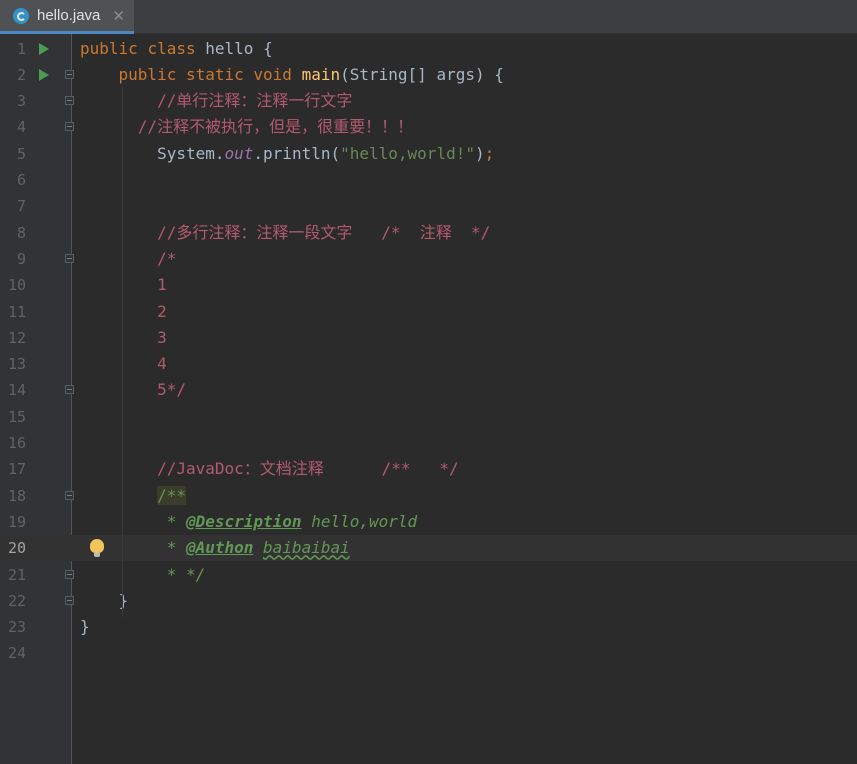  What do you see at coordinates (13, 233) in the screenshot?
I see `line-number: 8` at bounding box center [13, 233].